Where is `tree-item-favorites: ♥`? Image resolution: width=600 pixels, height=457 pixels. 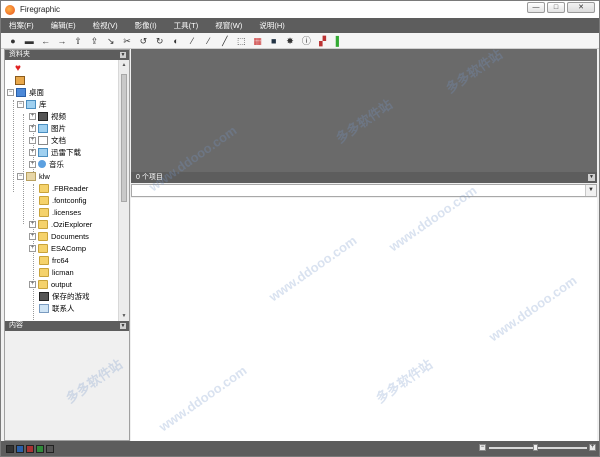
tree-item-favorites: ♥ is located at coordinates (21, 68).